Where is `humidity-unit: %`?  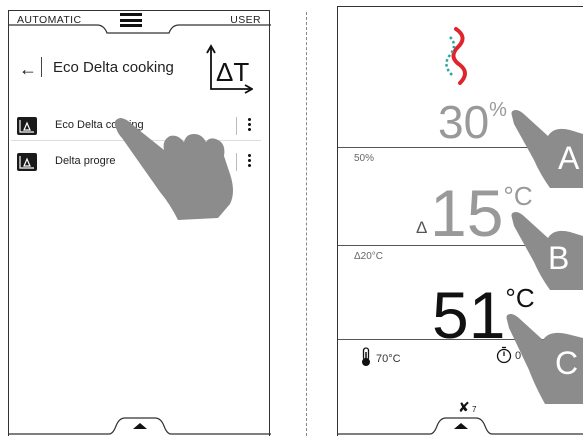 humidity-unit: % is located at coordinates (498, 110).